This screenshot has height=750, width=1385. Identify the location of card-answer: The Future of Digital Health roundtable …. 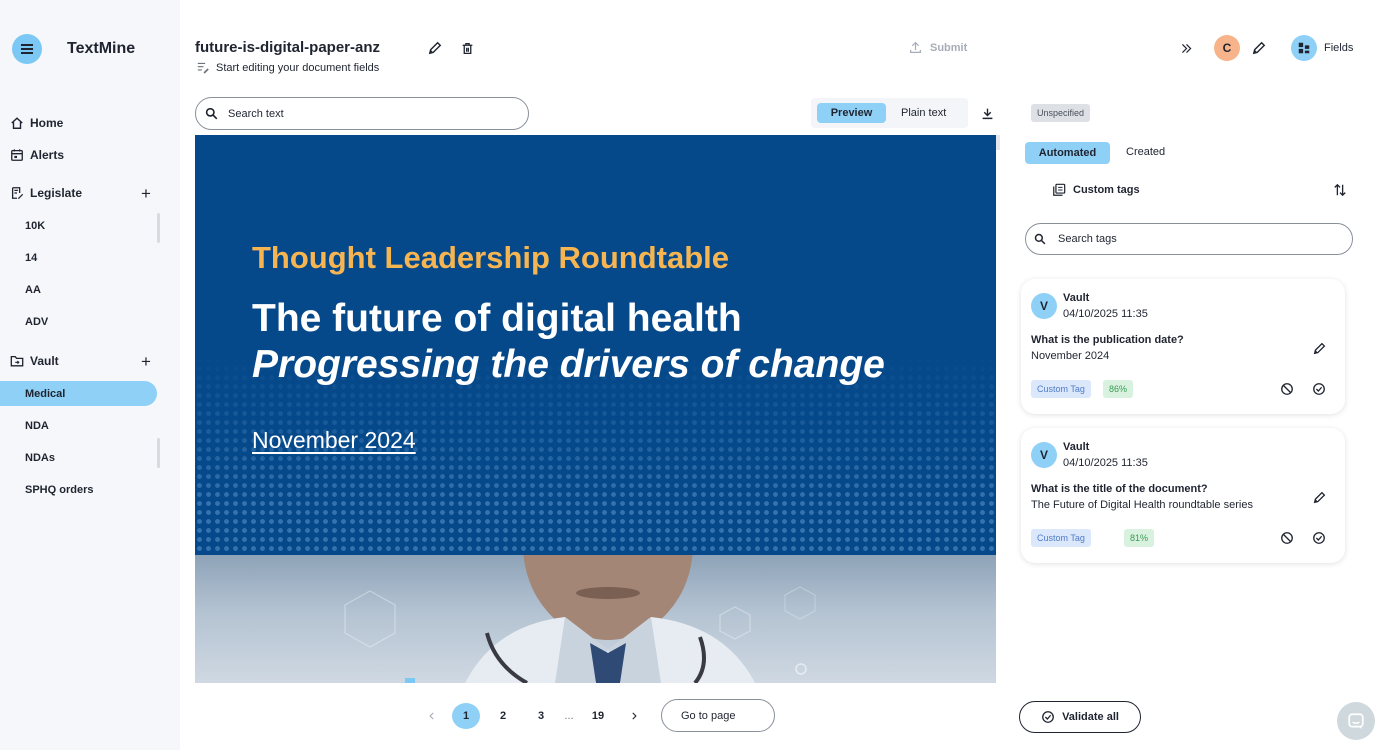
(1142, 505).